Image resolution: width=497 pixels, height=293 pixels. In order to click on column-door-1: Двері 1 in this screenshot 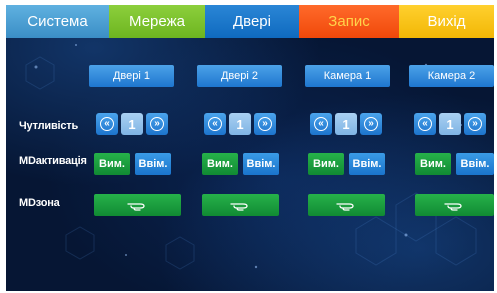, I will do `click(131, 76)`.